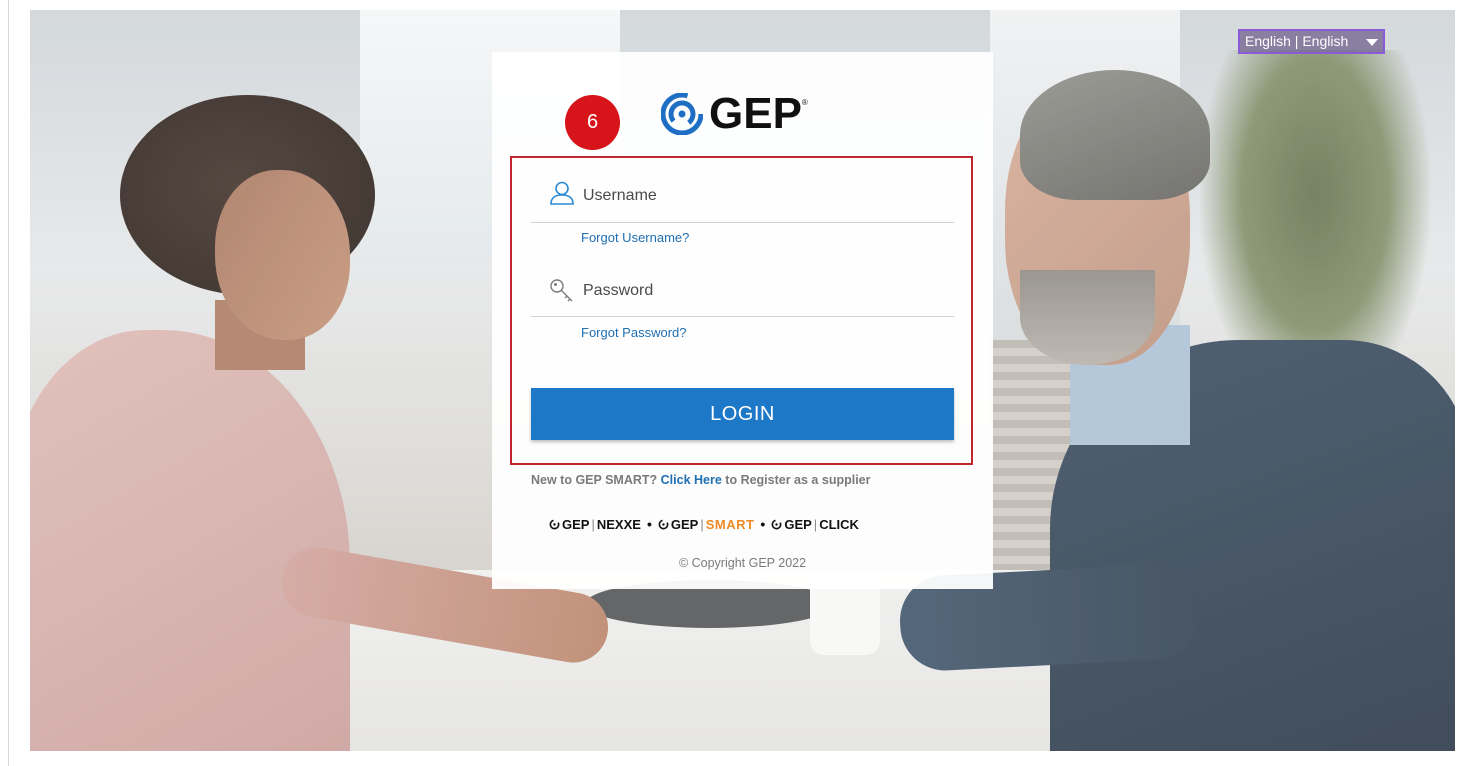 Image resolution: width=1473 pixels, height=766 pixels. I want to click on step-badge: 6, so click(592, 122).